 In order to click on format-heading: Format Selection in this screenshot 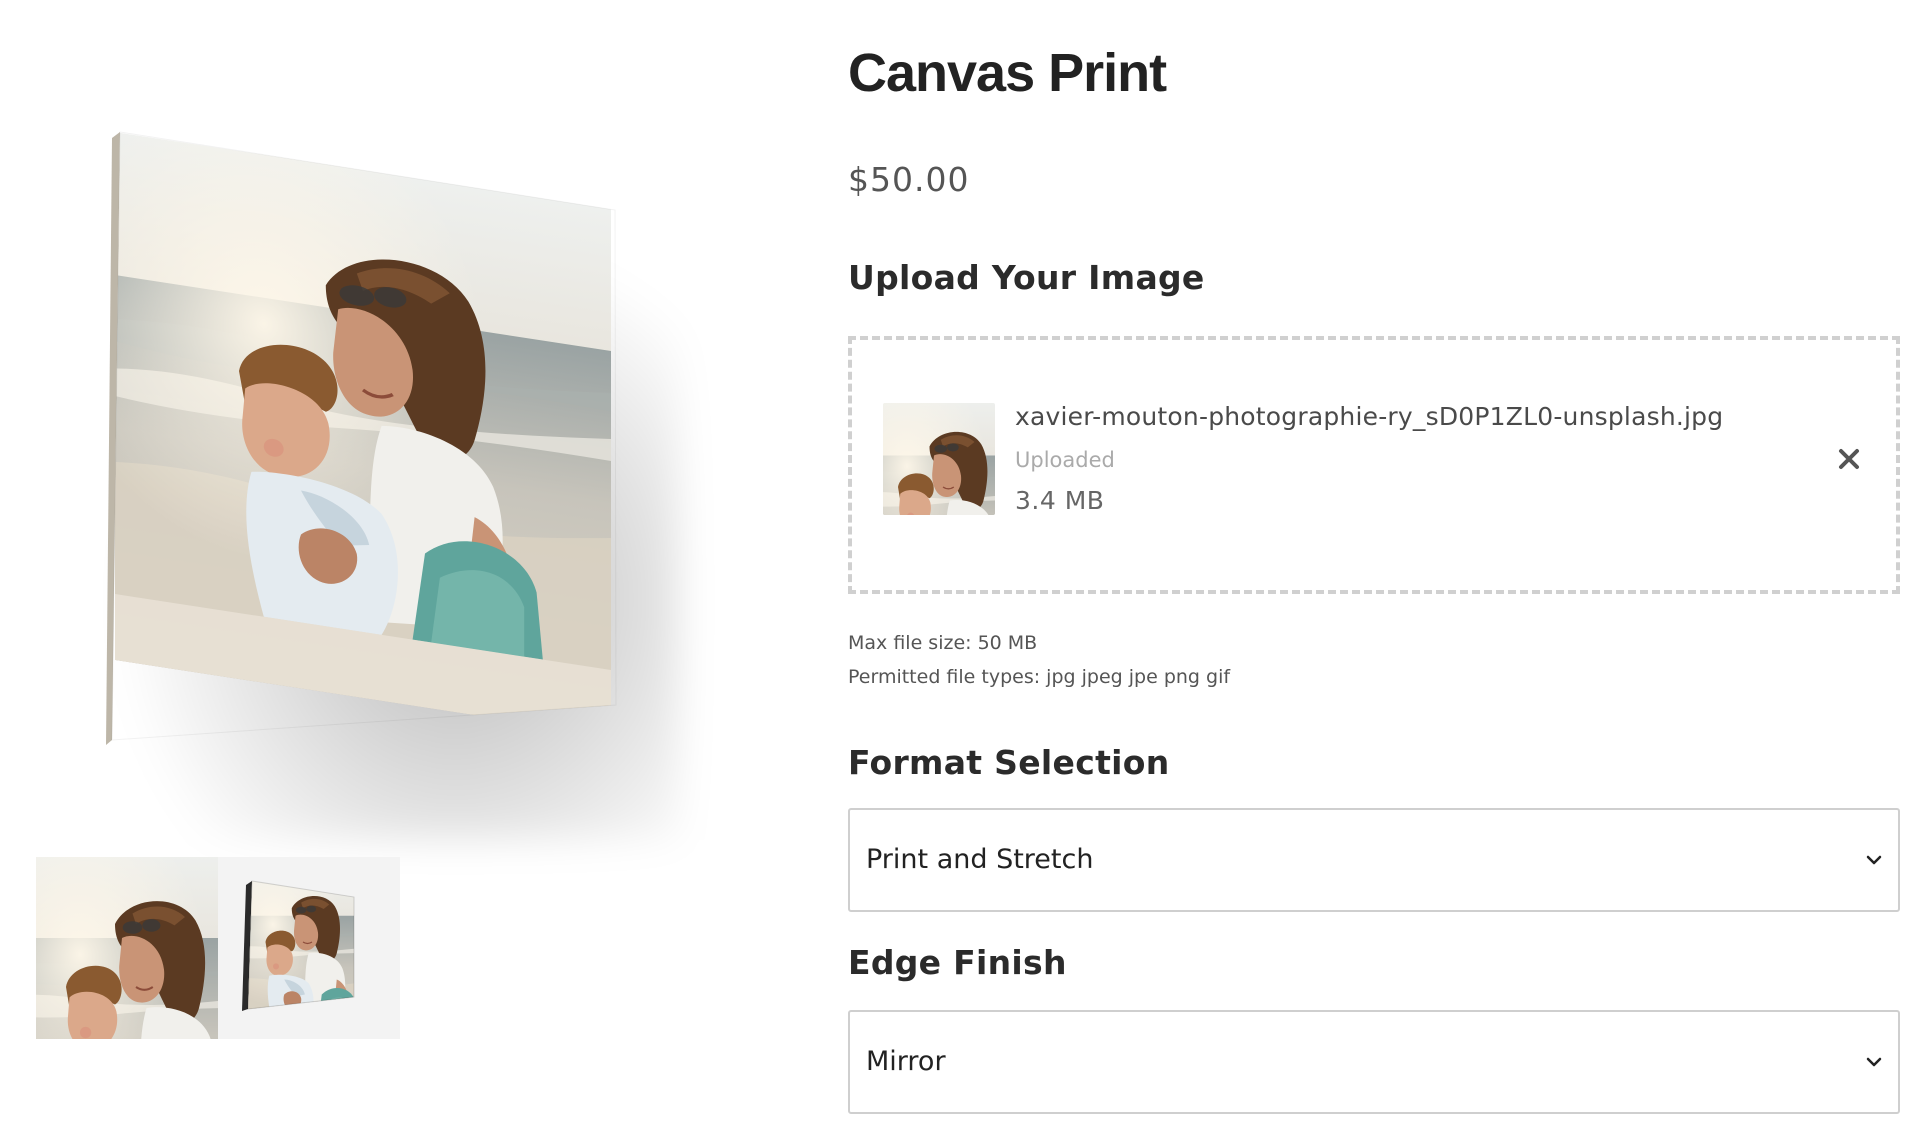, I will do `click(1009, 762)`.